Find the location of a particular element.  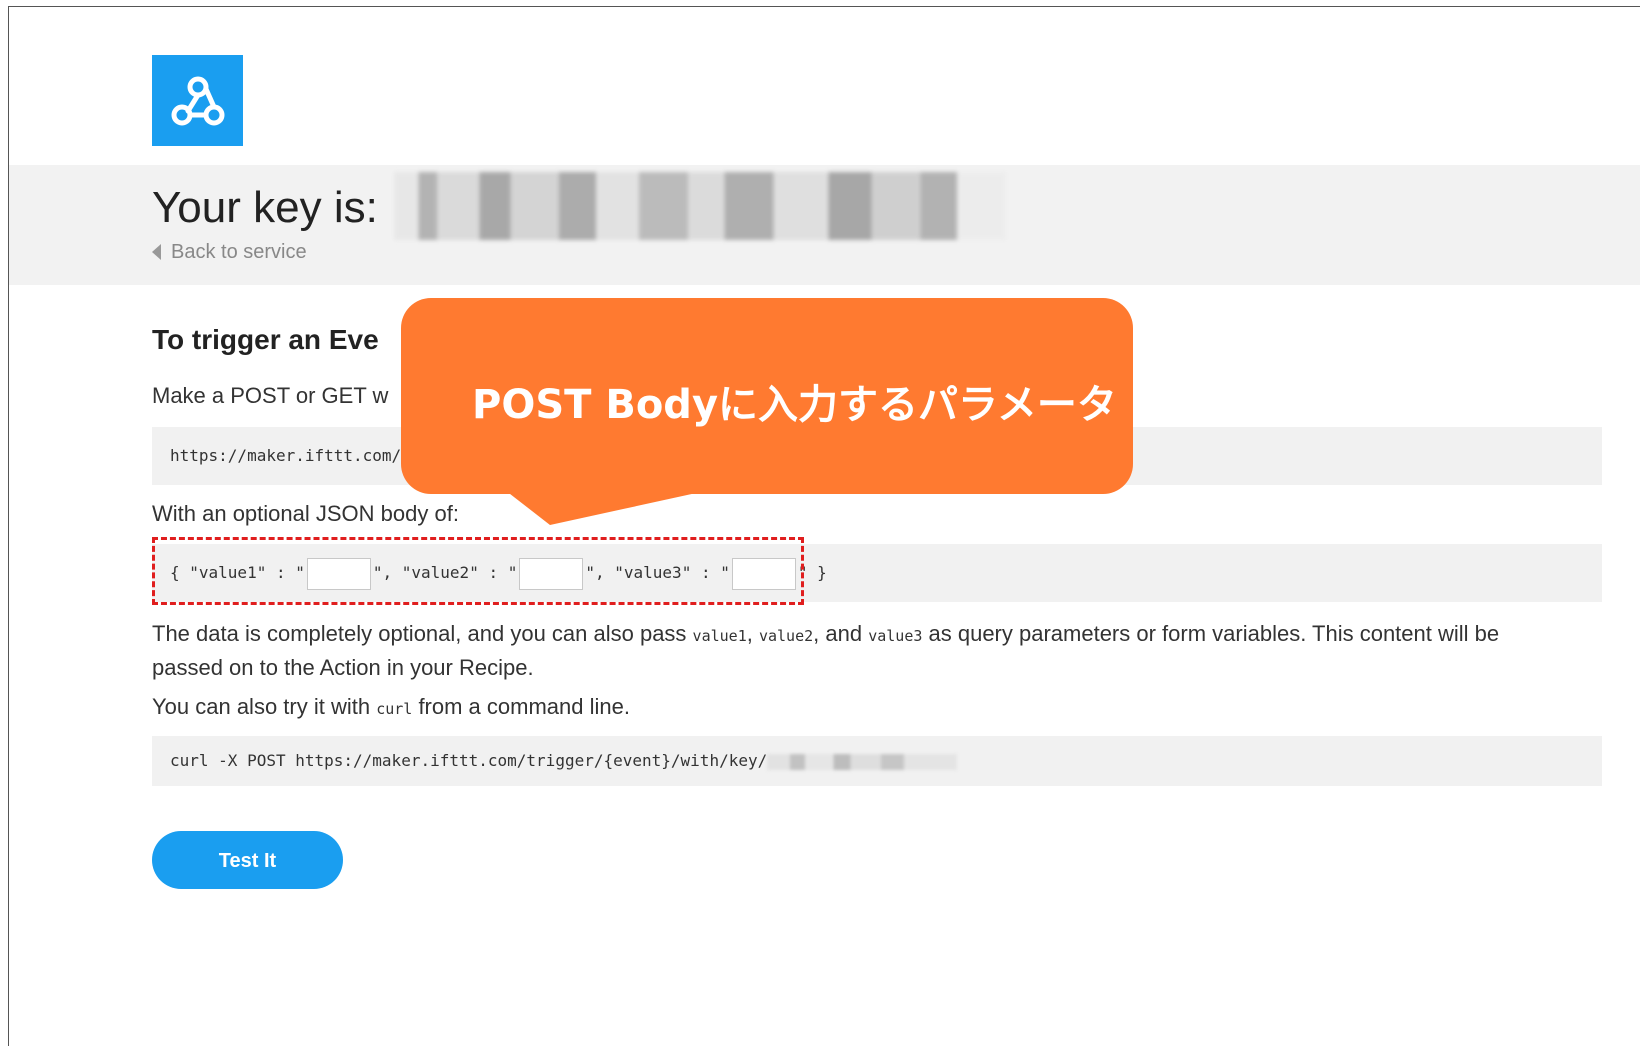

callout-text: POST Bodyに入力するパラメータ is located at coordinates (794, 405).